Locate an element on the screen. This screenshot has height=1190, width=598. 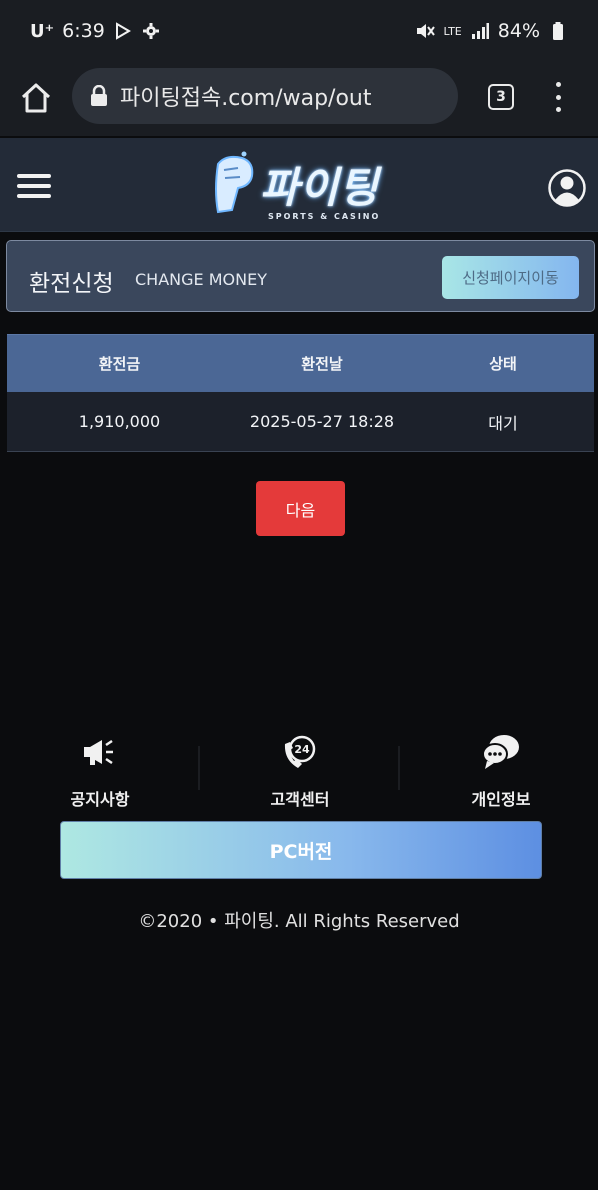
column-header-status: 상태 is located at coordinates (503, 364).